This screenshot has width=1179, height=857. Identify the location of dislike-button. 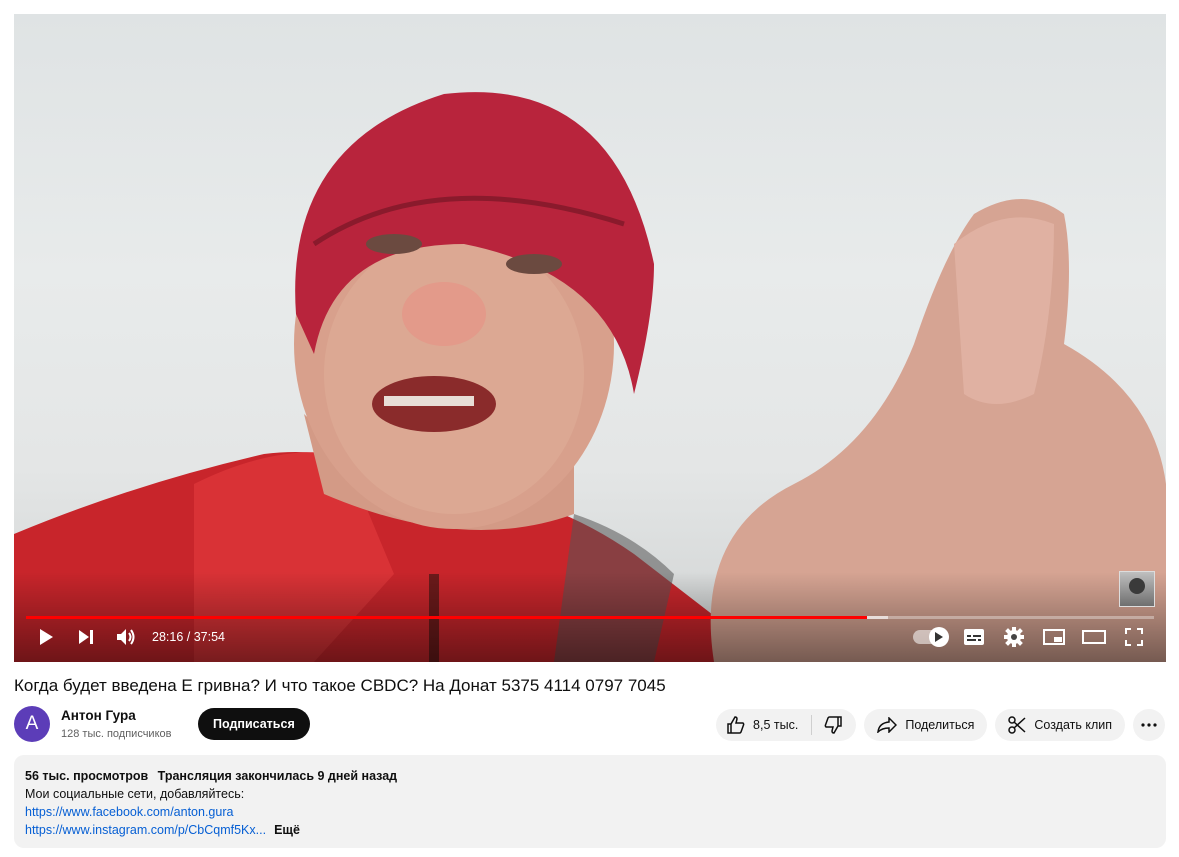
(834, 725).